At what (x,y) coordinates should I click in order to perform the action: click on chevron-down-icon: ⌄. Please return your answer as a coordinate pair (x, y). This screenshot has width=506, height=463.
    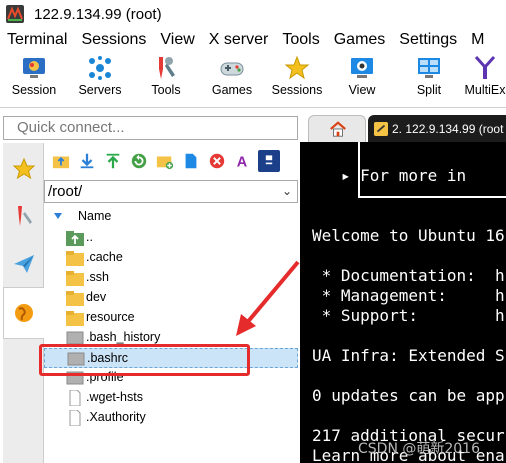
    Looking at the image, I should click on (287, 191).